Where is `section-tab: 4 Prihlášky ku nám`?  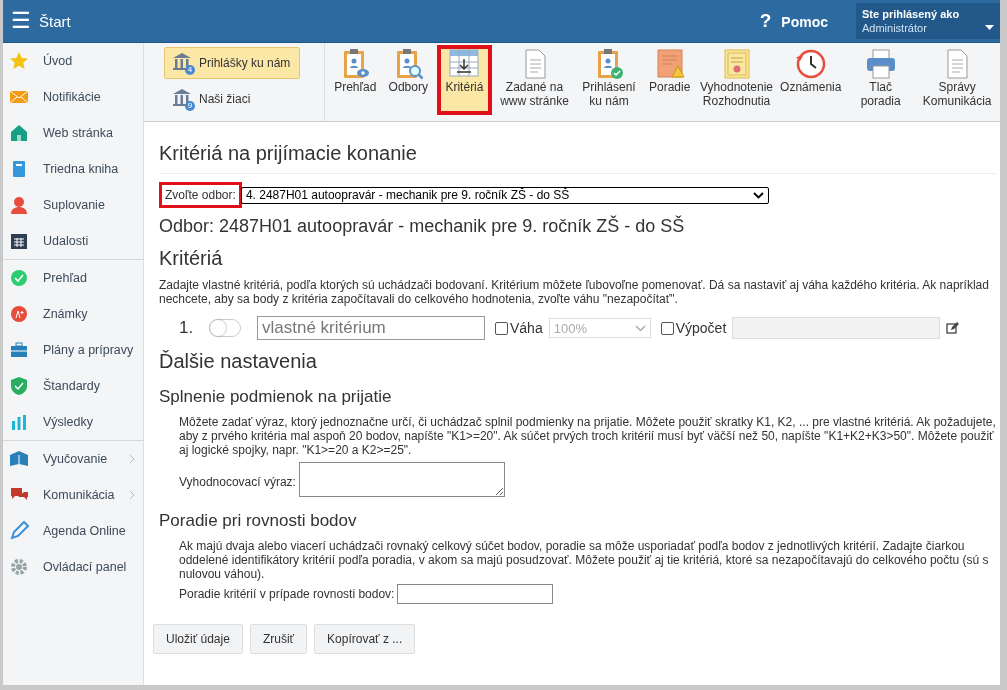 section-tab: 4 Prihlášky ku nám is located at coordinates (232, 63).